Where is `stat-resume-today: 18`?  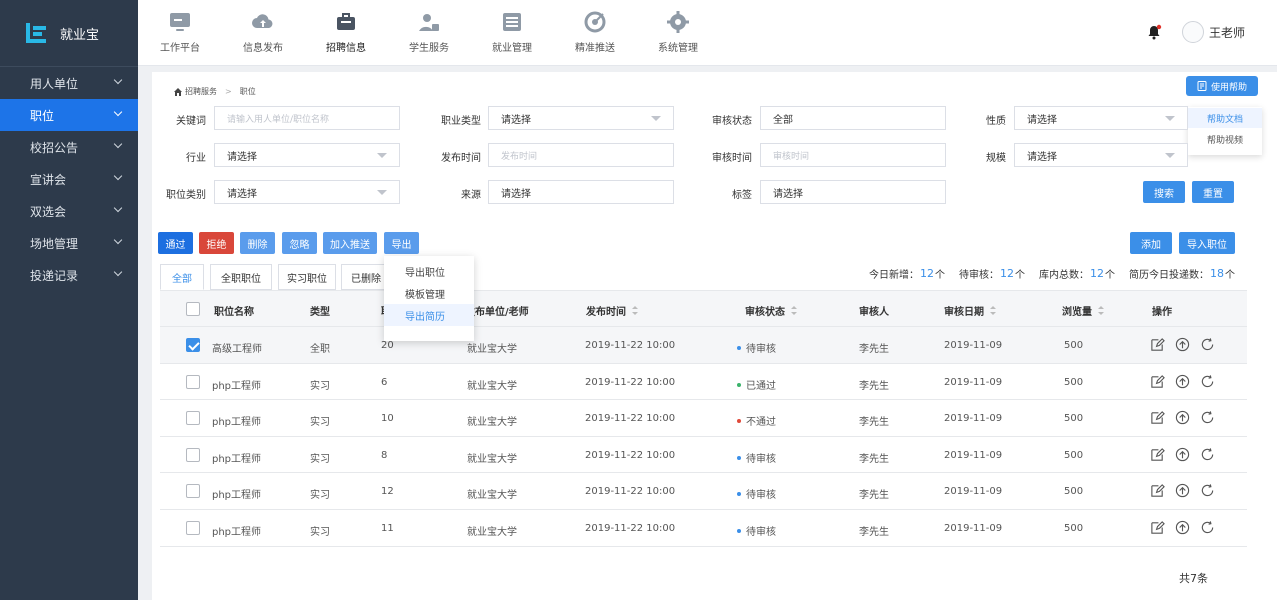
stat-resume-today: 18 is located at coordinates (1217, 273).